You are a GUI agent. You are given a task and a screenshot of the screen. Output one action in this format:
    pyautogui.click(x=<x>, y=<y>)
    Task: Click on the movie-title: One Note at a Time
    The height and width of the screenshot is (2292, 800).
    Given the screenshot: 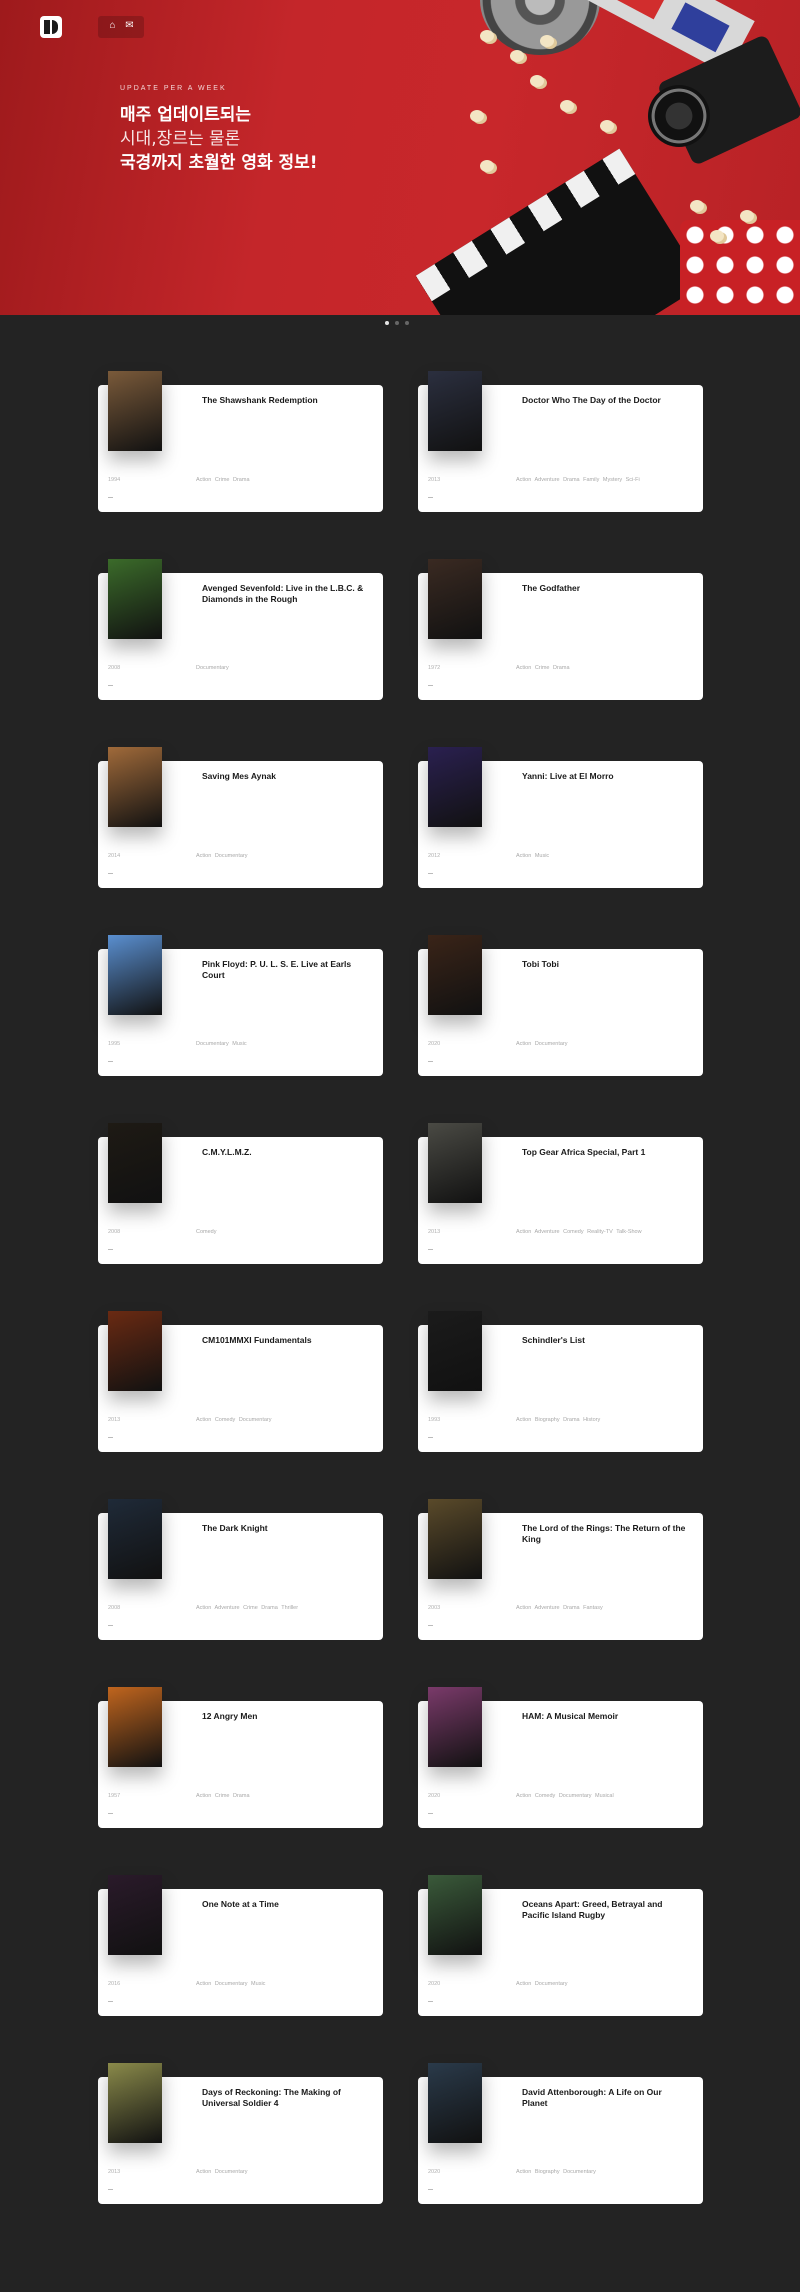 What is the action you would take?
    pyautogui.click(x=285, y=1904)
    